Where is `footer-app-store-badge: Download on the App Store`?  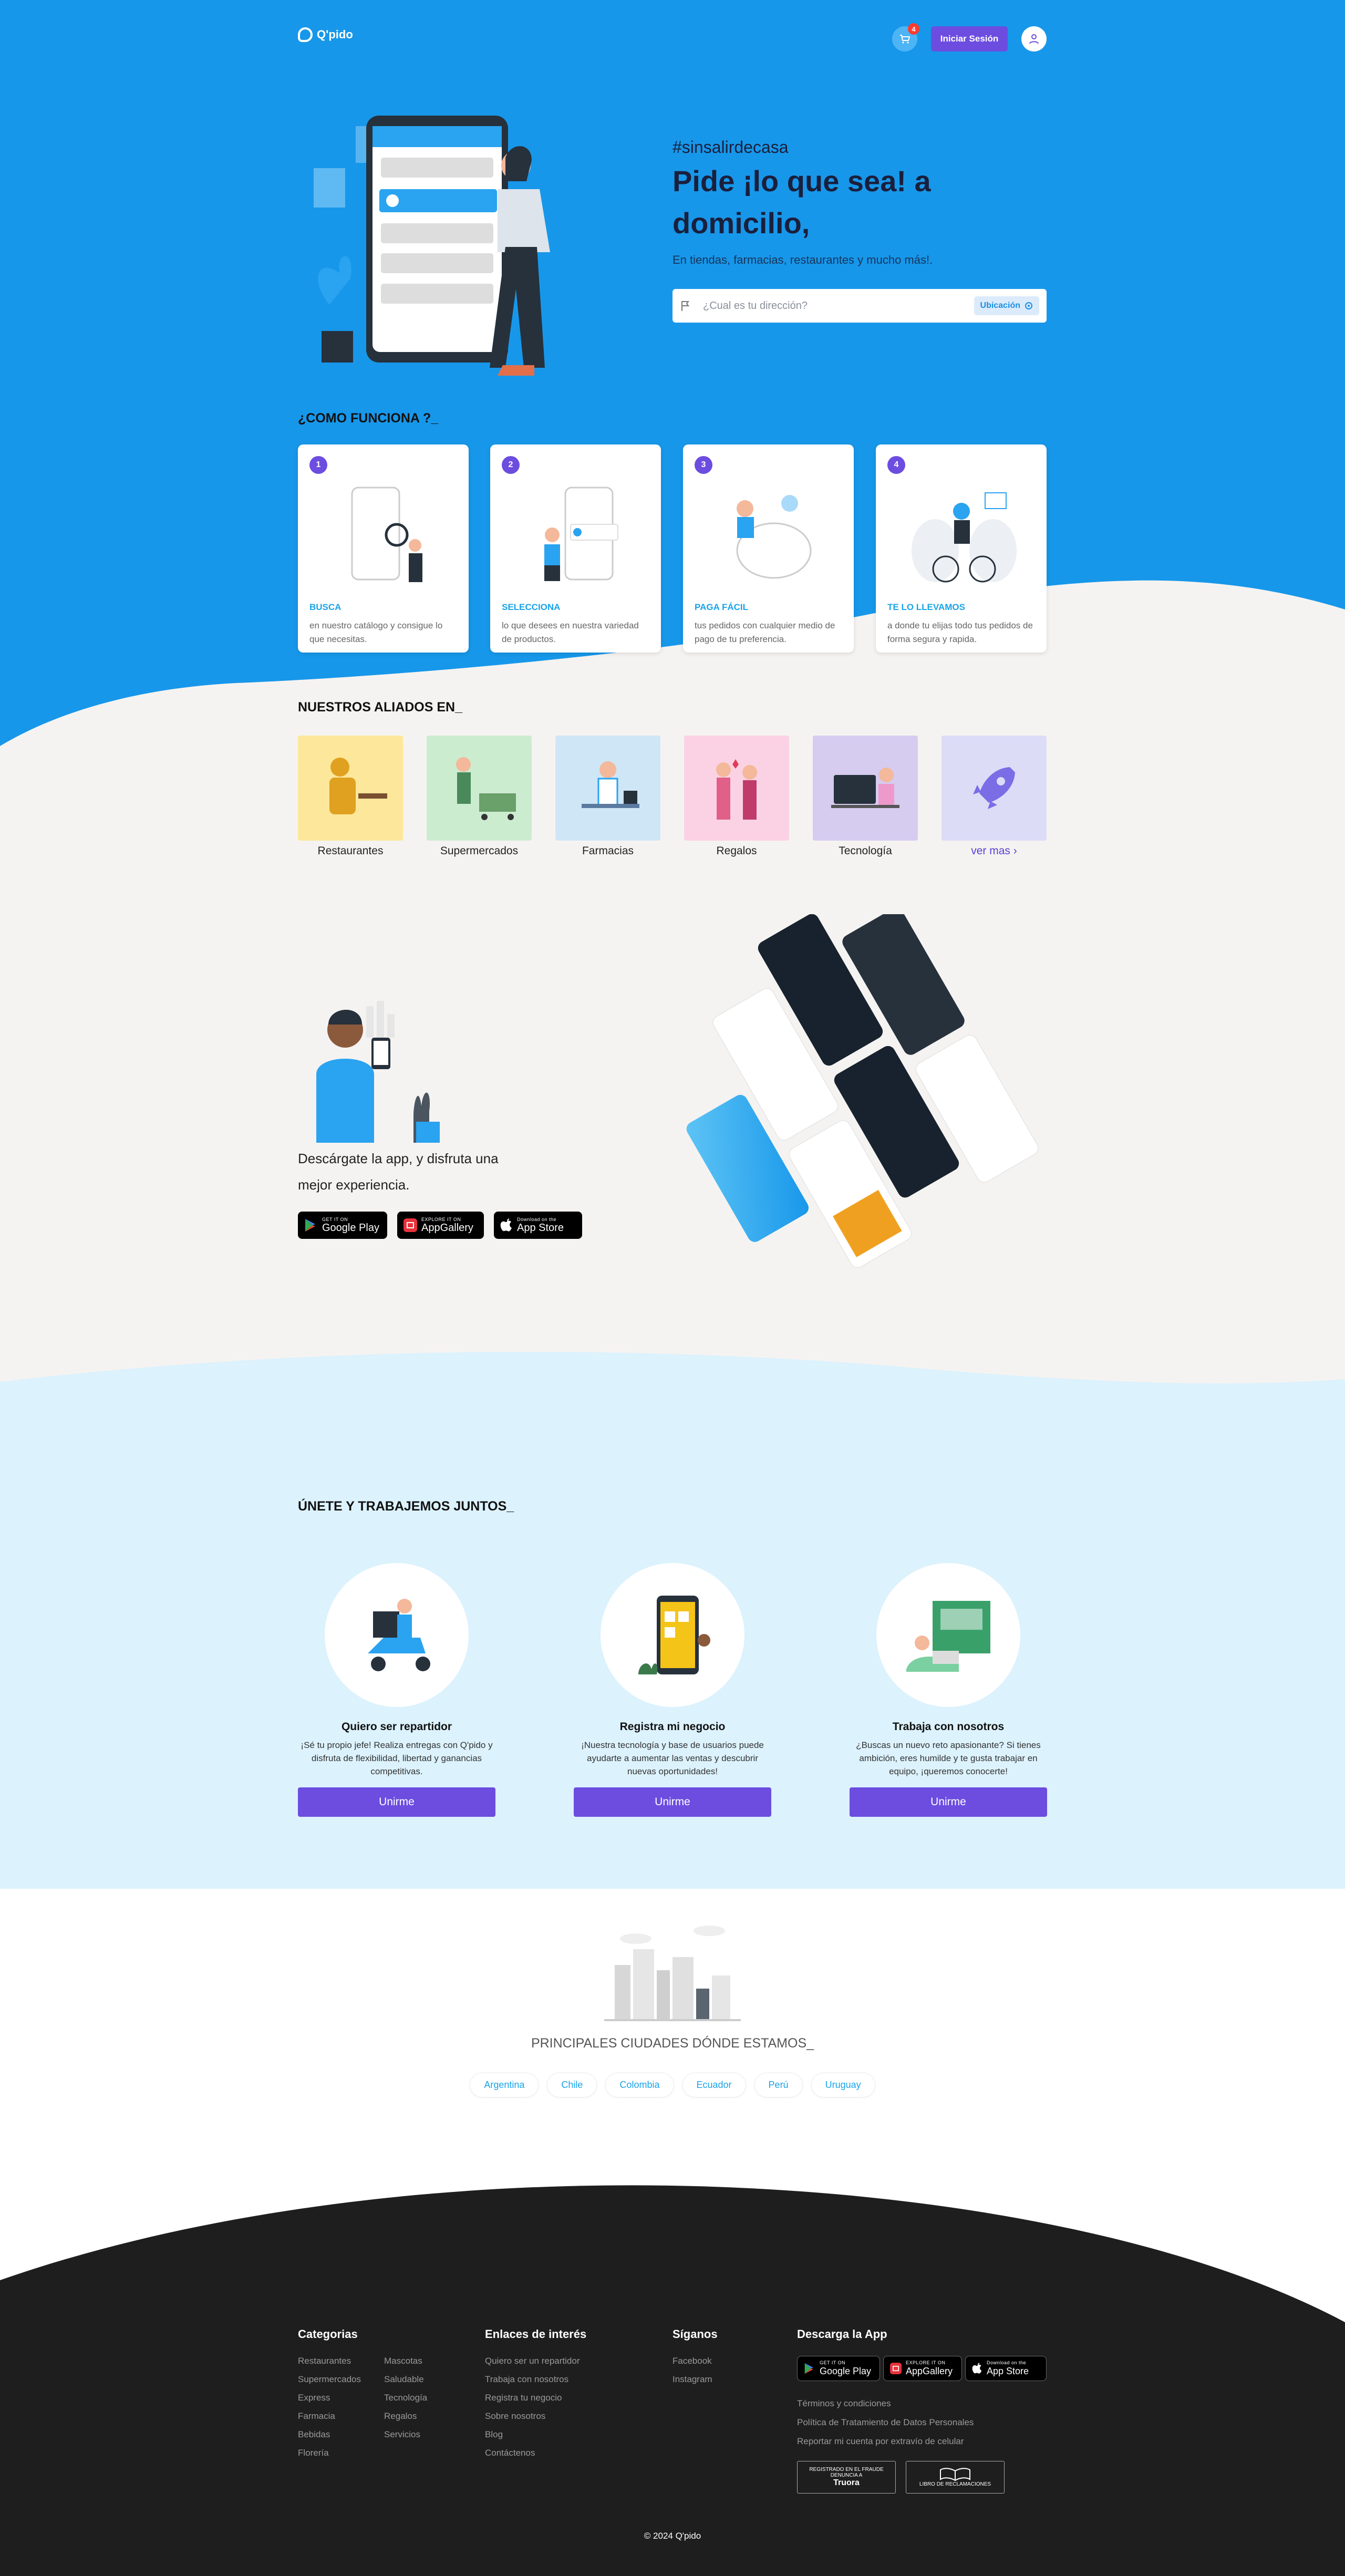 footer-app-store-badge: Download on the App Store is located at coordinates (1006, 2368).